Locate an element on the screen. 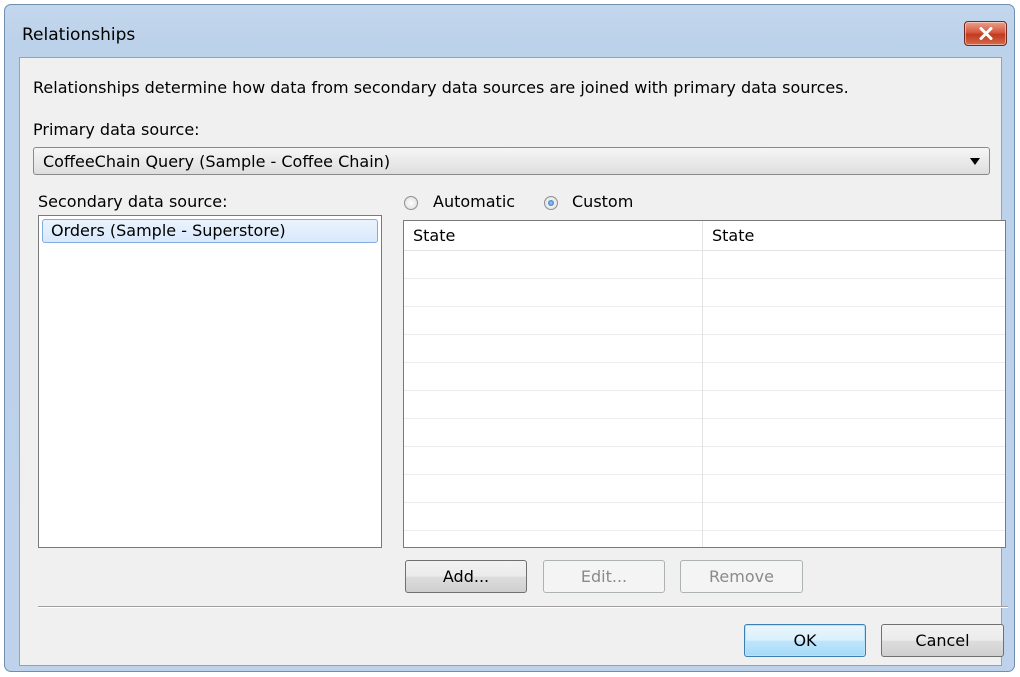 This screenshot has height=677, width=1020. close-button is located at coordinates (985, 33).